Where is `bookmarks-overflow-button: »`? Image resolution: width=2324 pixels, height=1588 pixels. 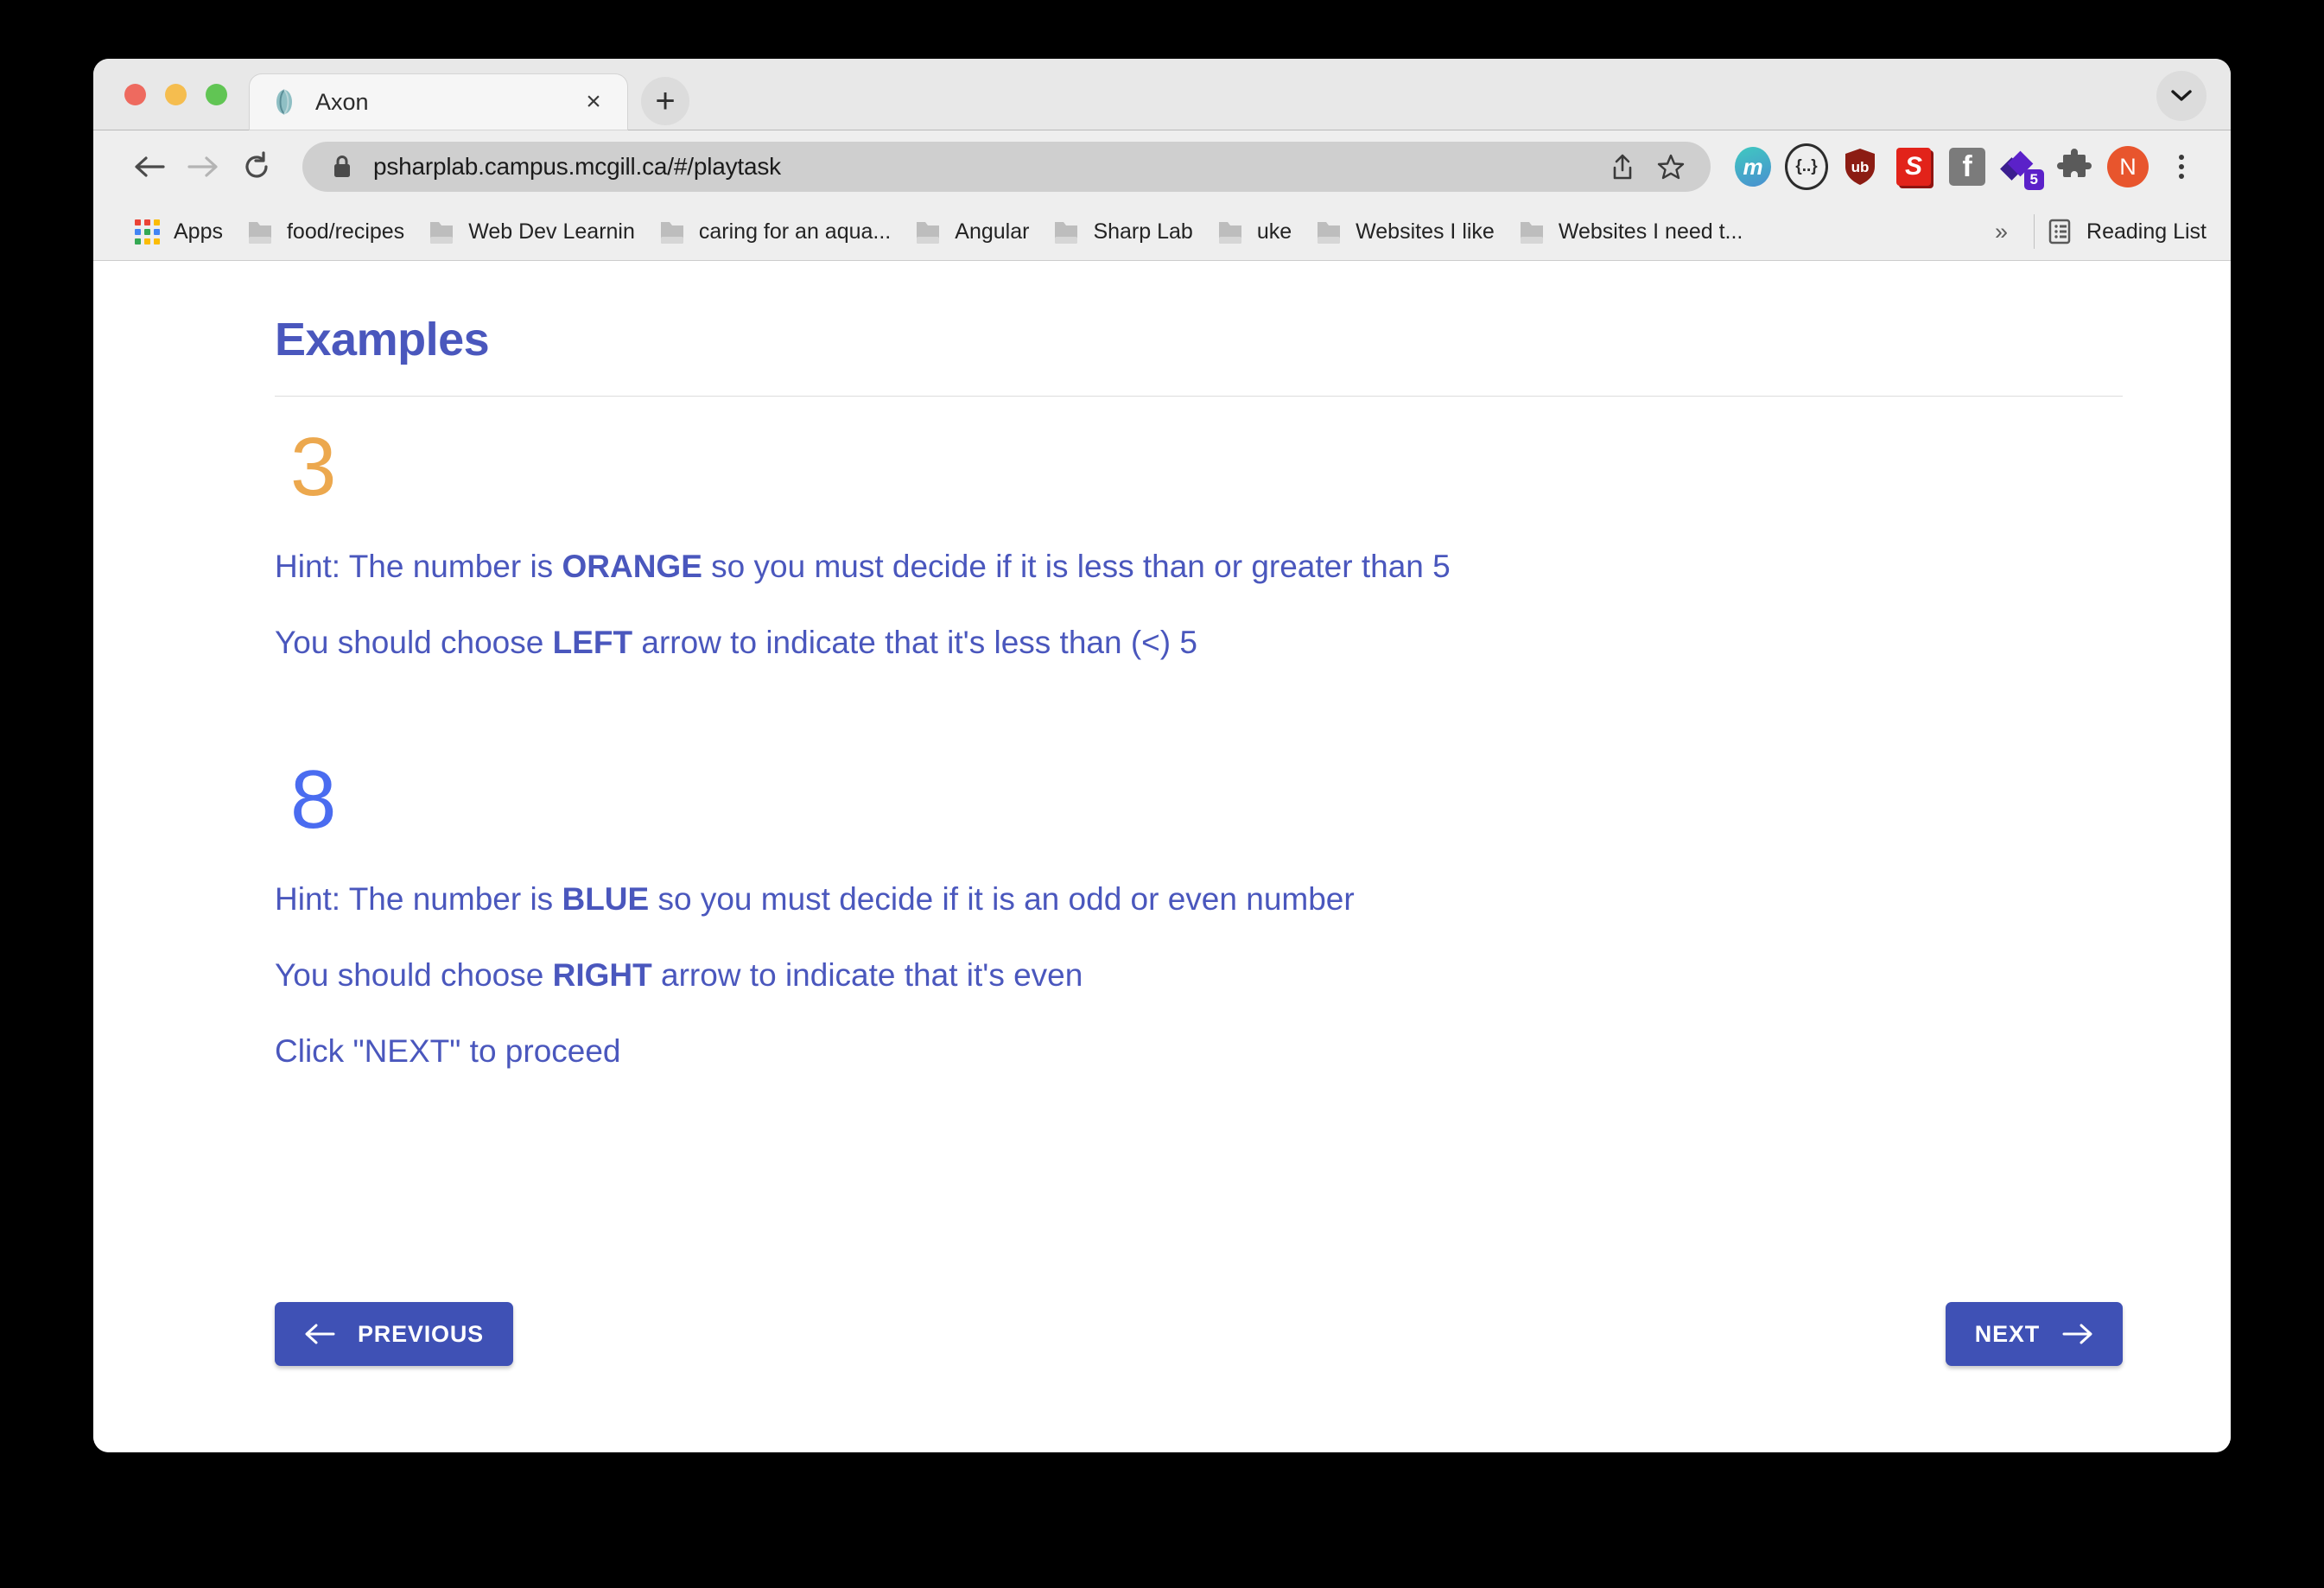
bookmarks-overflow-button: » is located at coordinates (2001, 232).